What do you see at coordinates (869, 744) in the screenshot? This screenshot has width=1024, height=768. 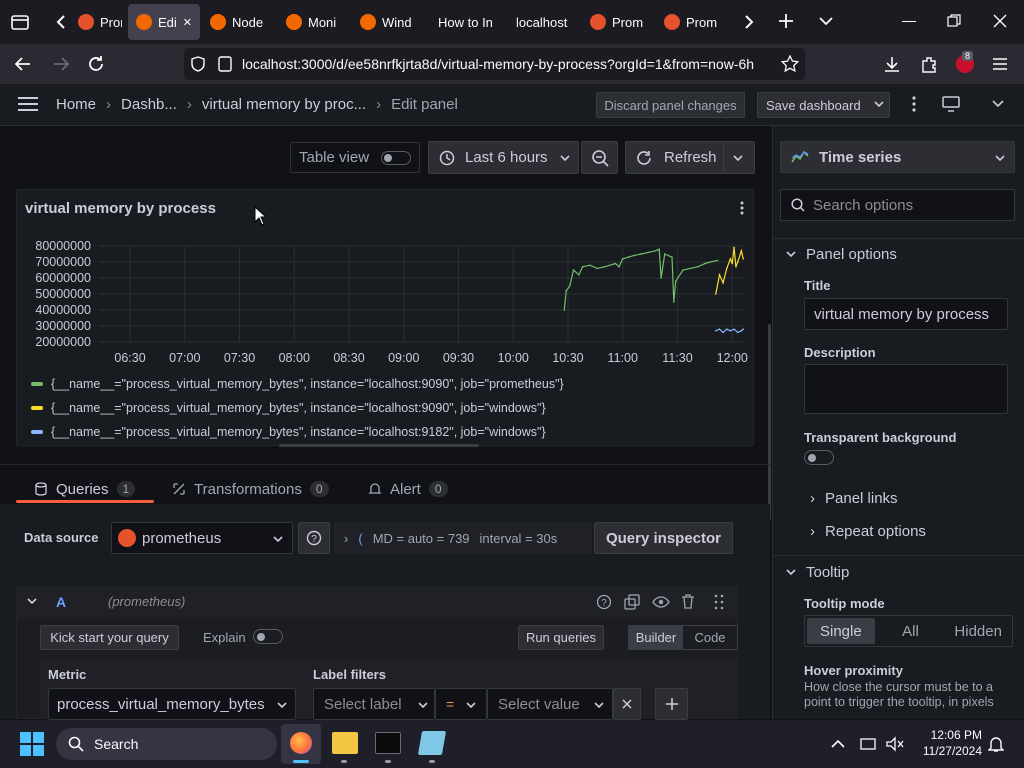 I see `network-icon` at bounding box center [869, 744].